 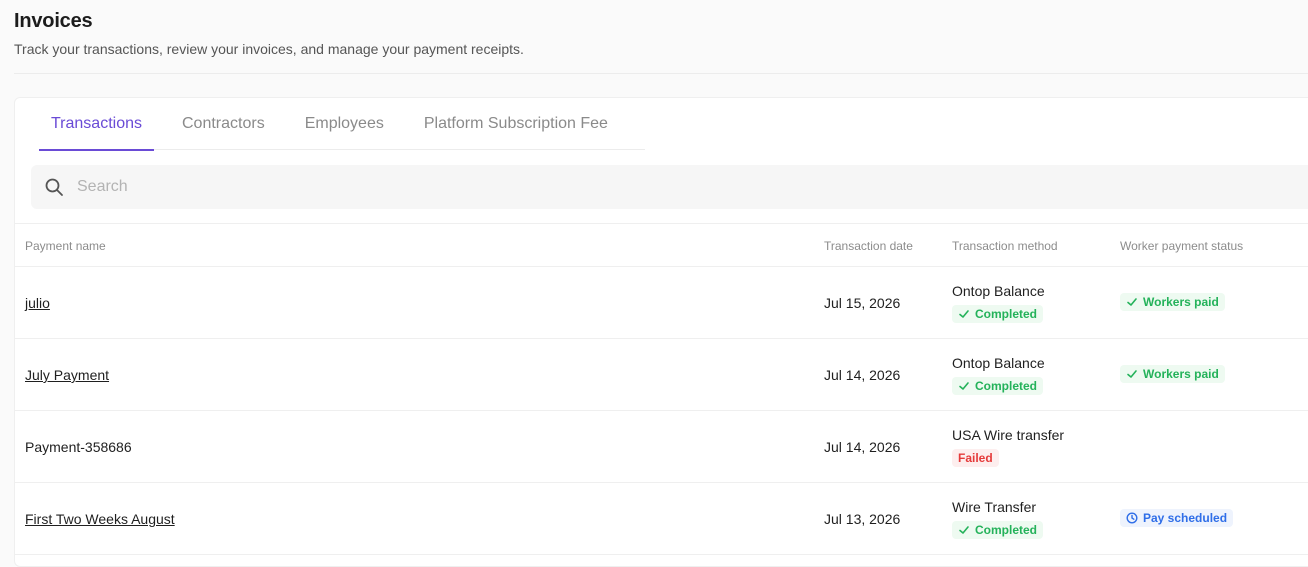 What do you see at coordinates (67, 375) in the screenshot?
I see `payment-name-link: July Payment` at bounding box center [67, 375].